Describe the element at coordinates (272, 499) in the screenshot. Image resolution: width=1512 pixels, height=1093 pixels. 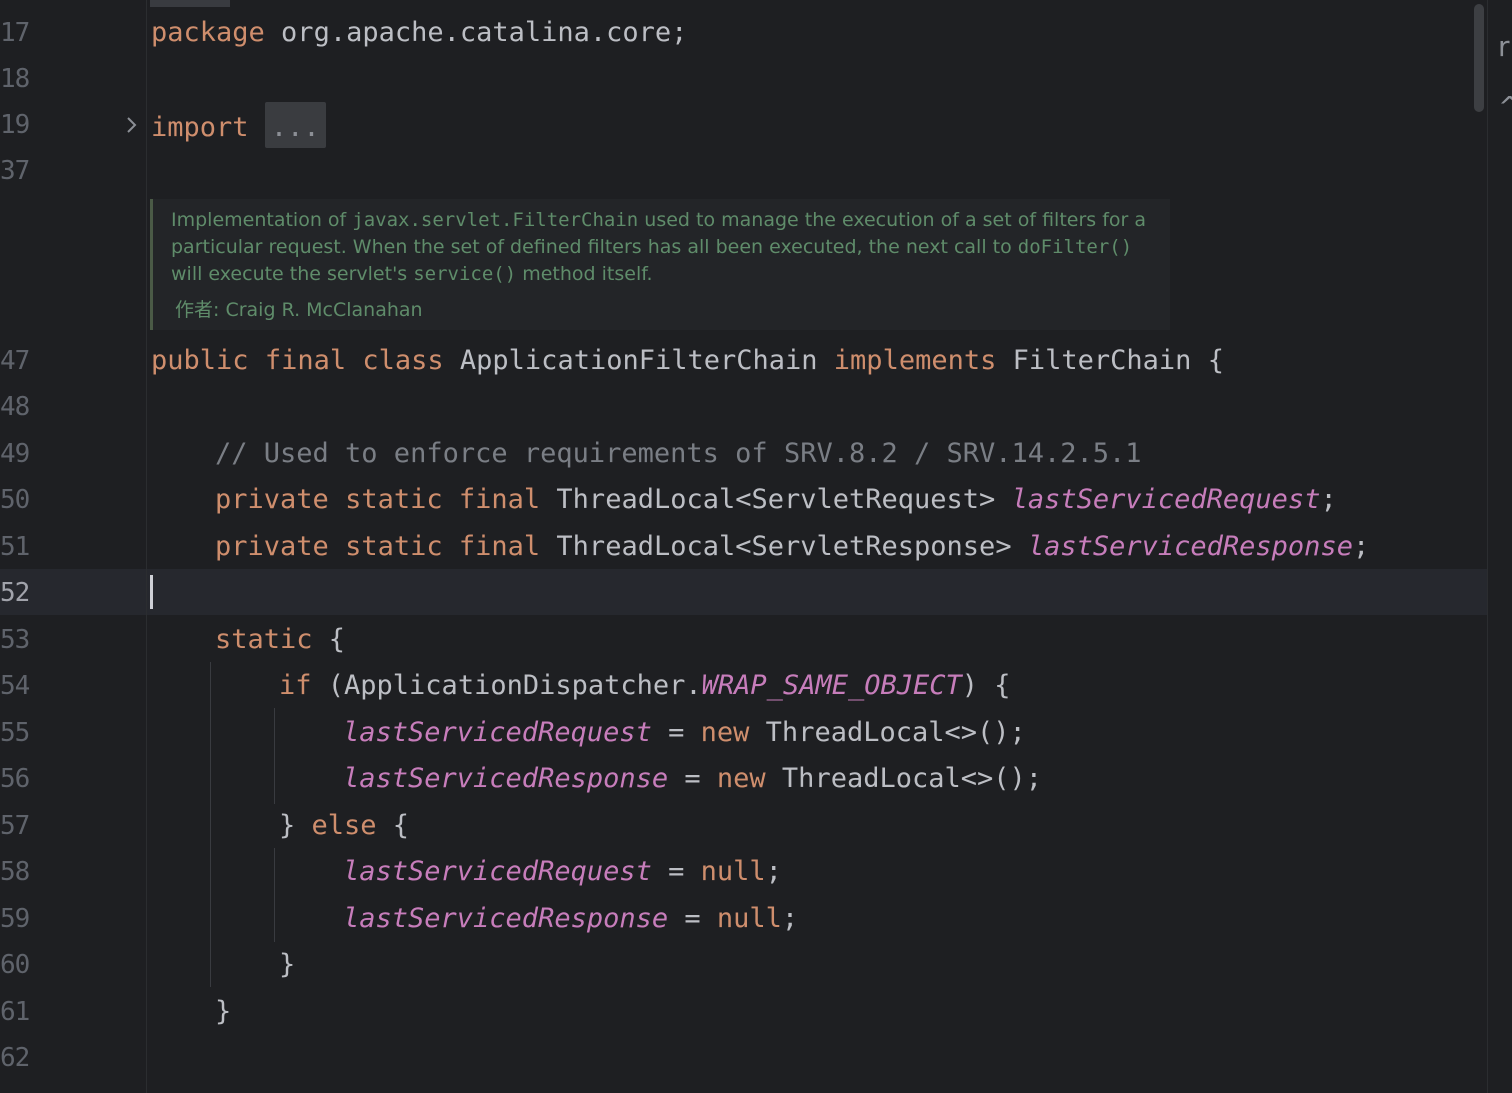
I see `keyword: private` at that location.